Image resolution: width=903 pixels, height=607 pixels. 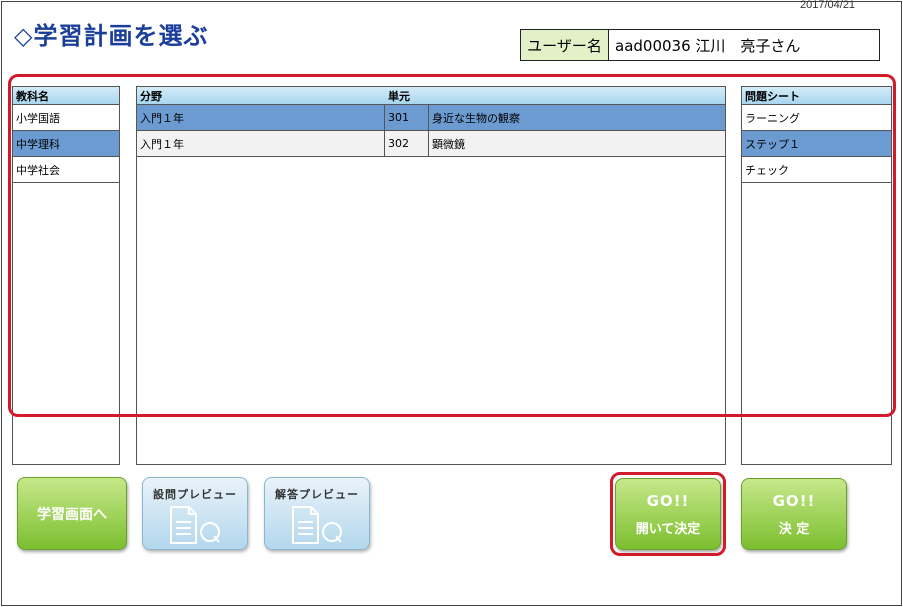 What do you see at coordinates (111, 36) in the screenshot?
I see `page-title: ◇学習計画を選ぶ` at bounding box center [111, 36].